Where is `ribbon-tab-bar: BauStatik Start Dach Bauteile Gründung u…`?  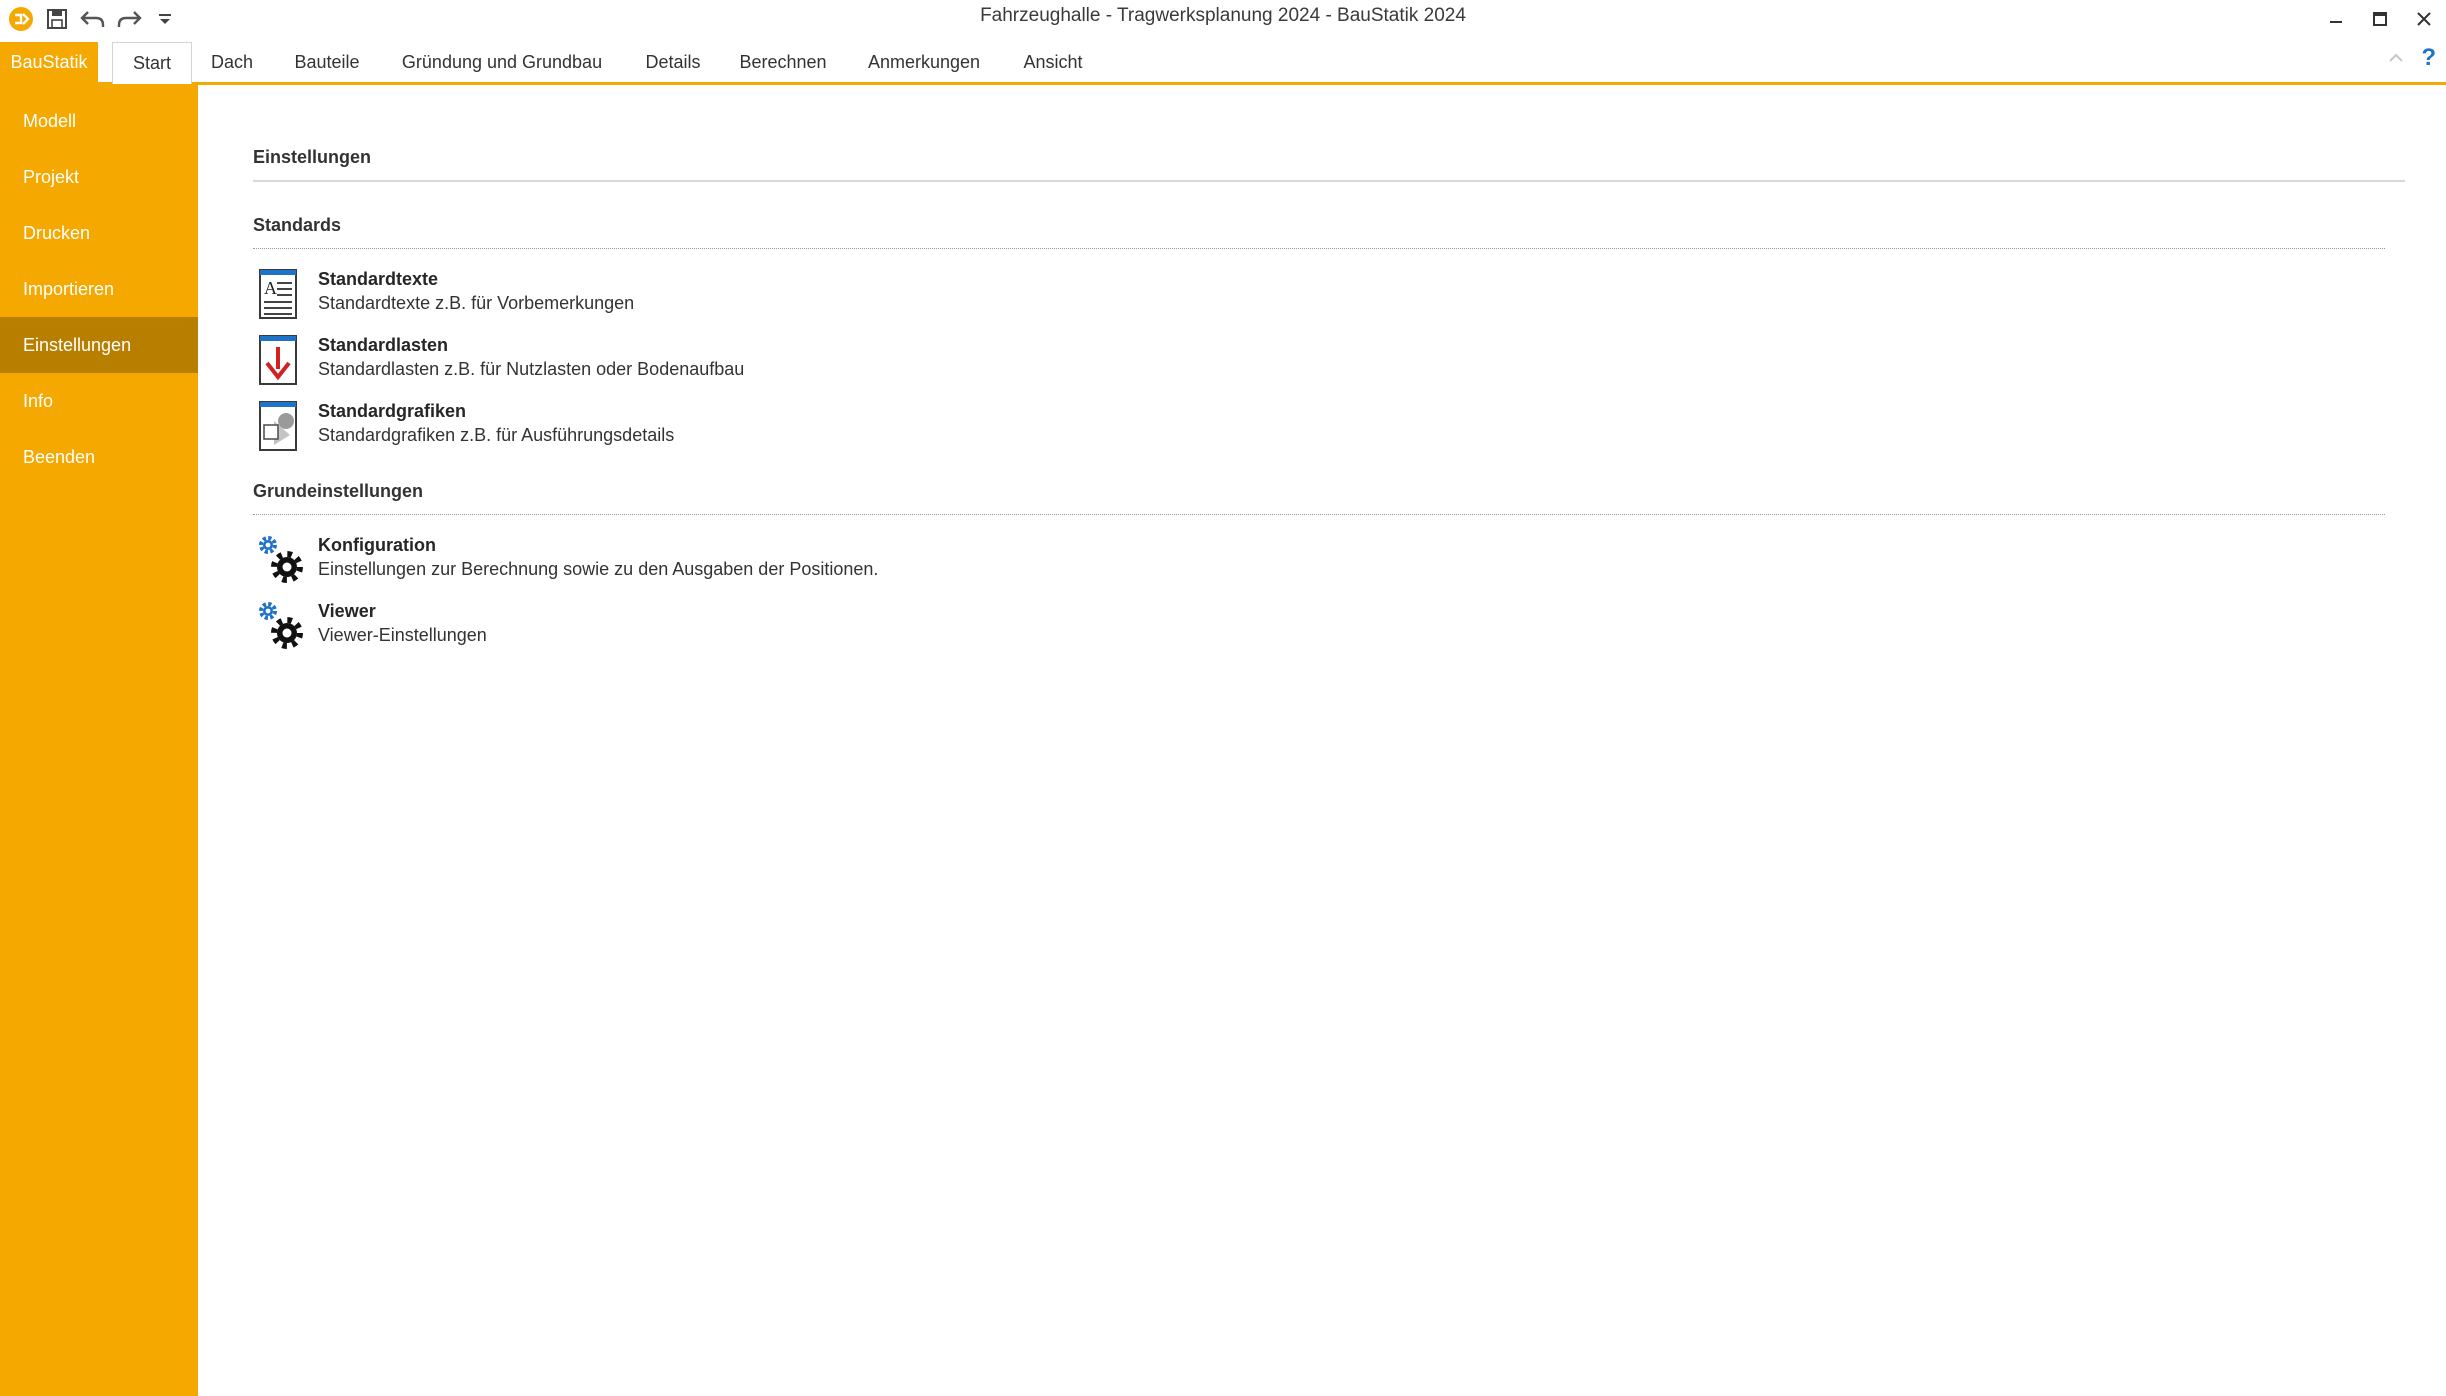 ribbon-tab-bar: BauStatik Start Dach Bauteile Gründung u… is located at coordinates (1223, 61).